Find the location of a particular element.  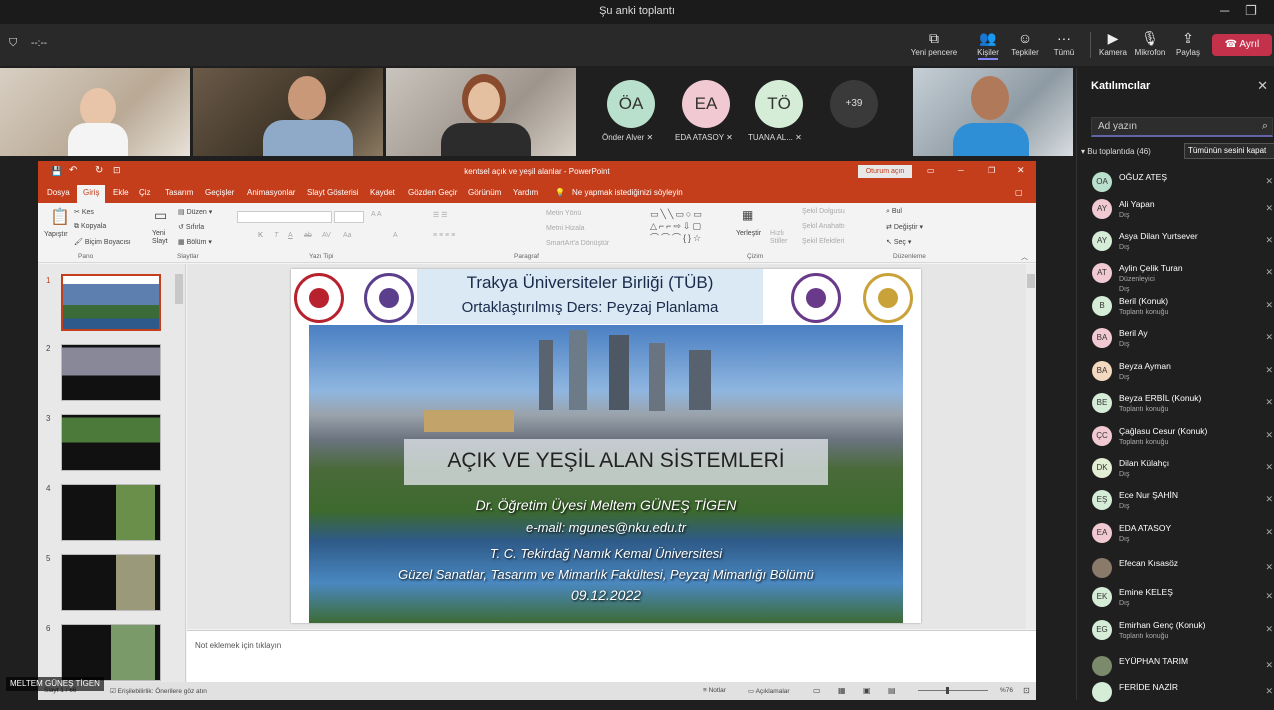

tell-me-box: Ne yapmak istediğinizi söyleyin is located at coordinates (627, 192).